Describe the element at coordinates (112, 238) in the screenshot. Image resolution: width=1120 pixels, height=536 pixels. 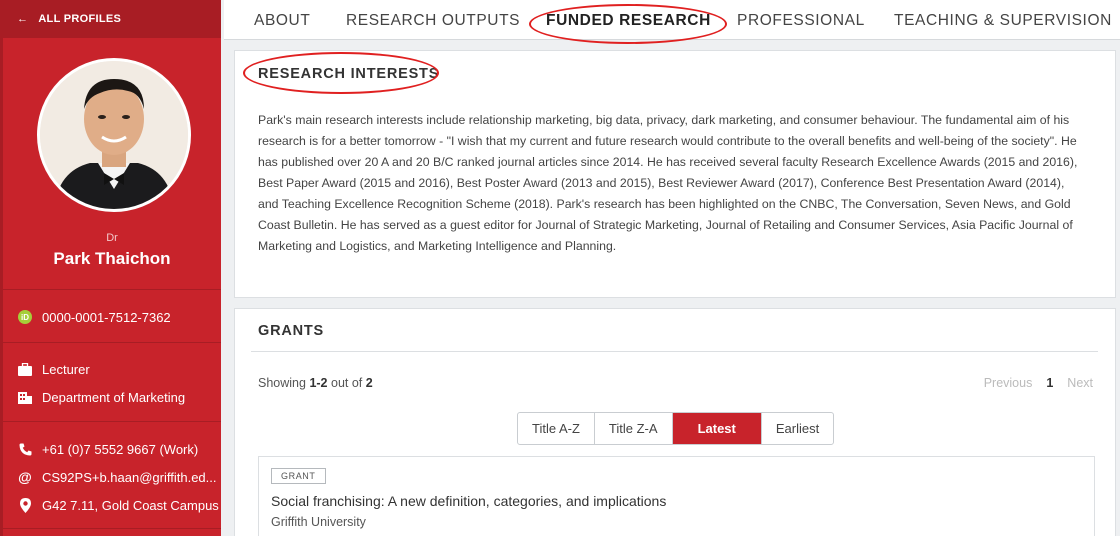
I see `person-title: Dr` at that location.